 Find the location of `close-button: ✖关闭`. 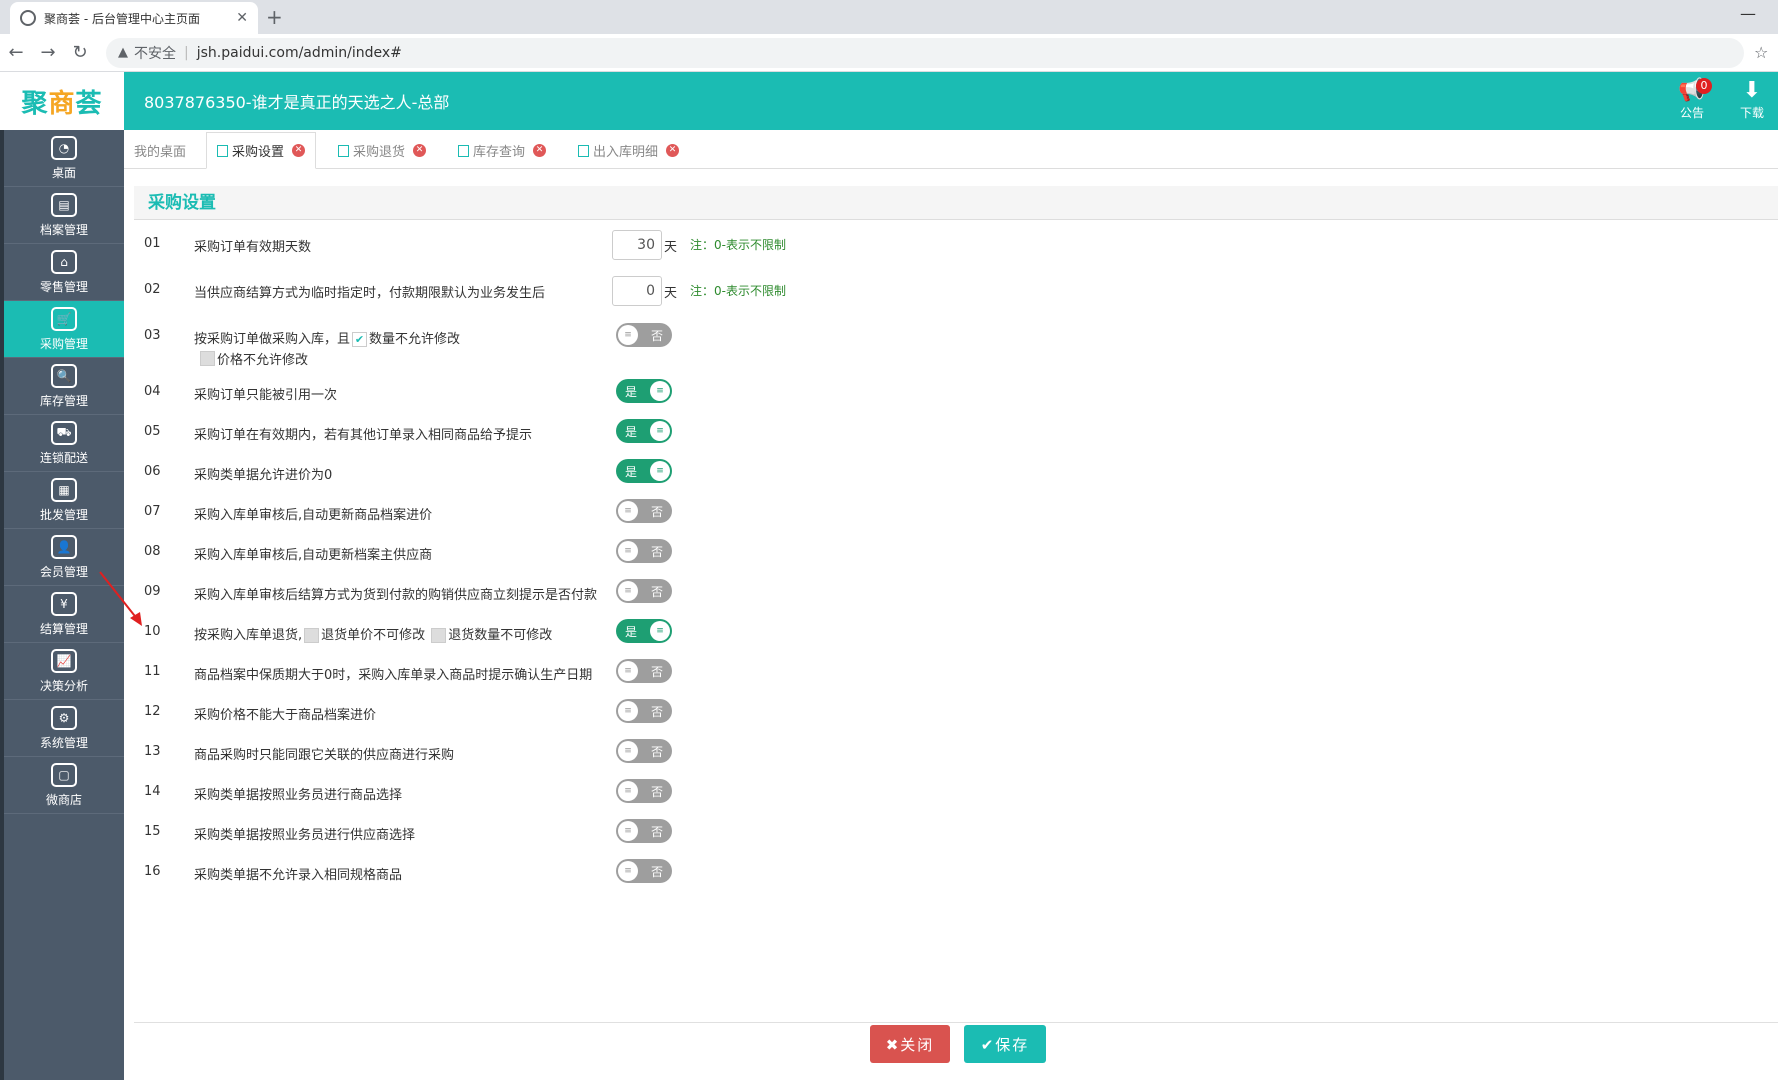

close-button: ✖关闭 is located at coordinates (910, 1044).